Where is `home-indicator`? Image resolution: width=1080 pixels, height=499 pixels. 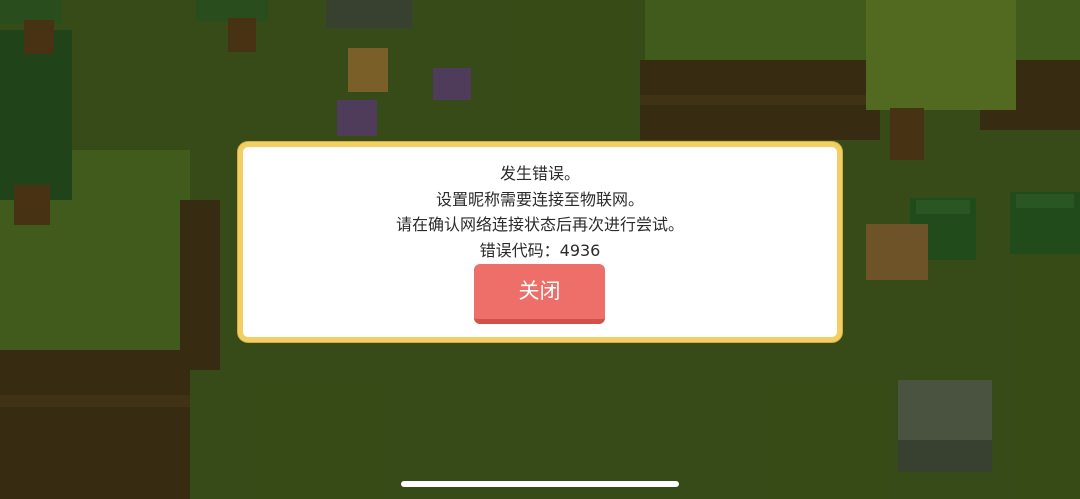
home-indicator is located at coordinates (540, 484).